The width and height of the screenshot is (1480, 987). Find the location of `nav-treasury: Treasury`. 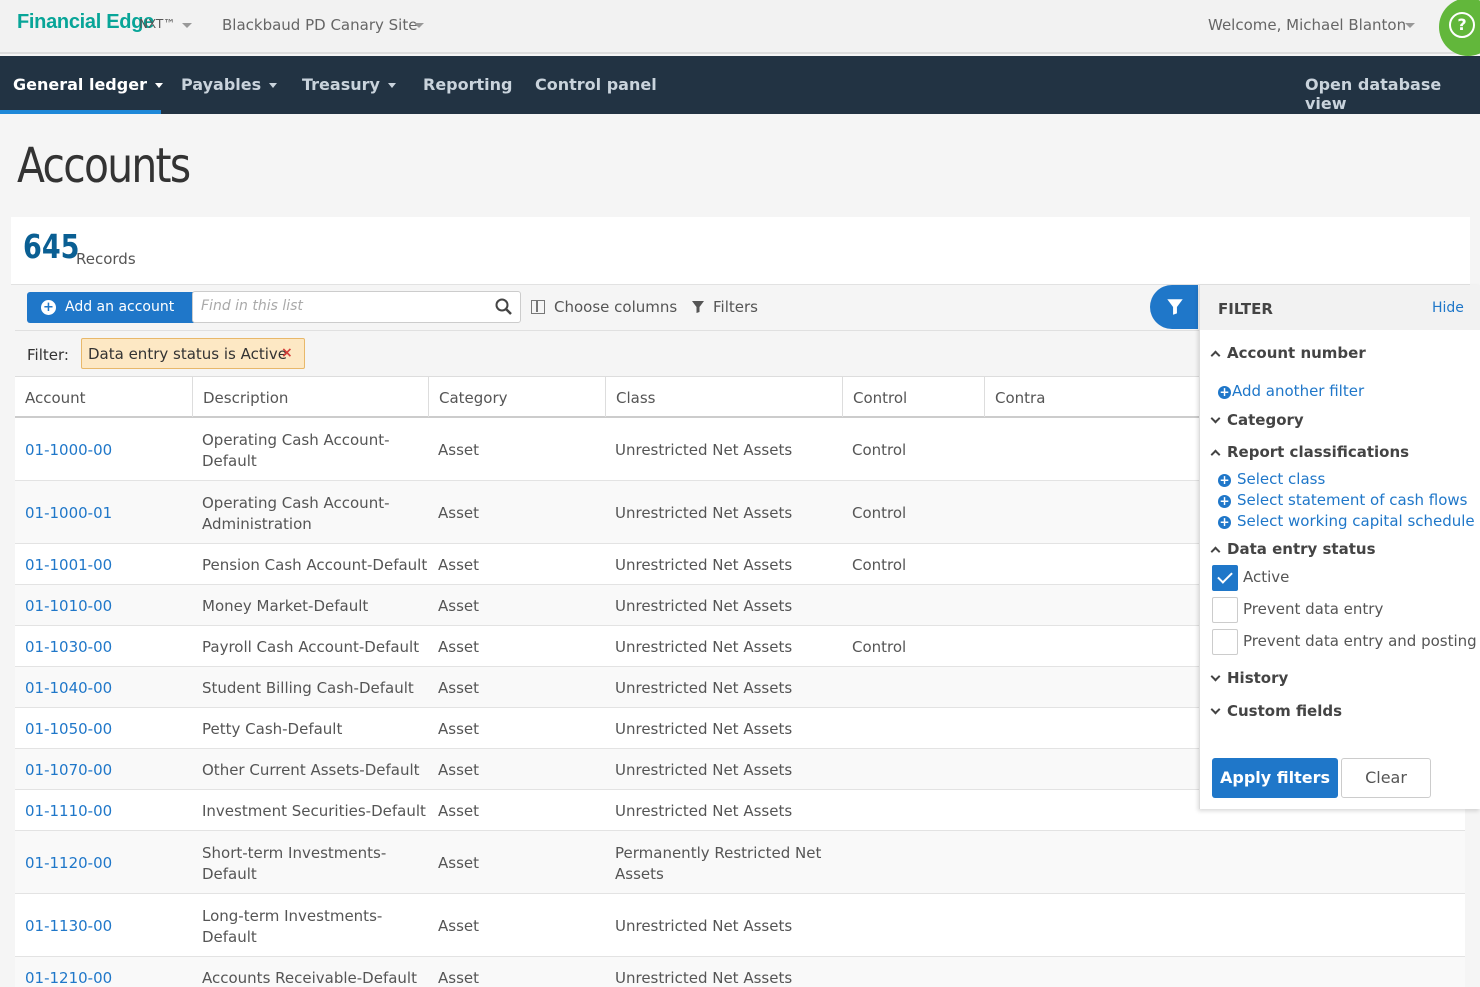

nav-treasury: Treasury is located at coordinates (349, 84).